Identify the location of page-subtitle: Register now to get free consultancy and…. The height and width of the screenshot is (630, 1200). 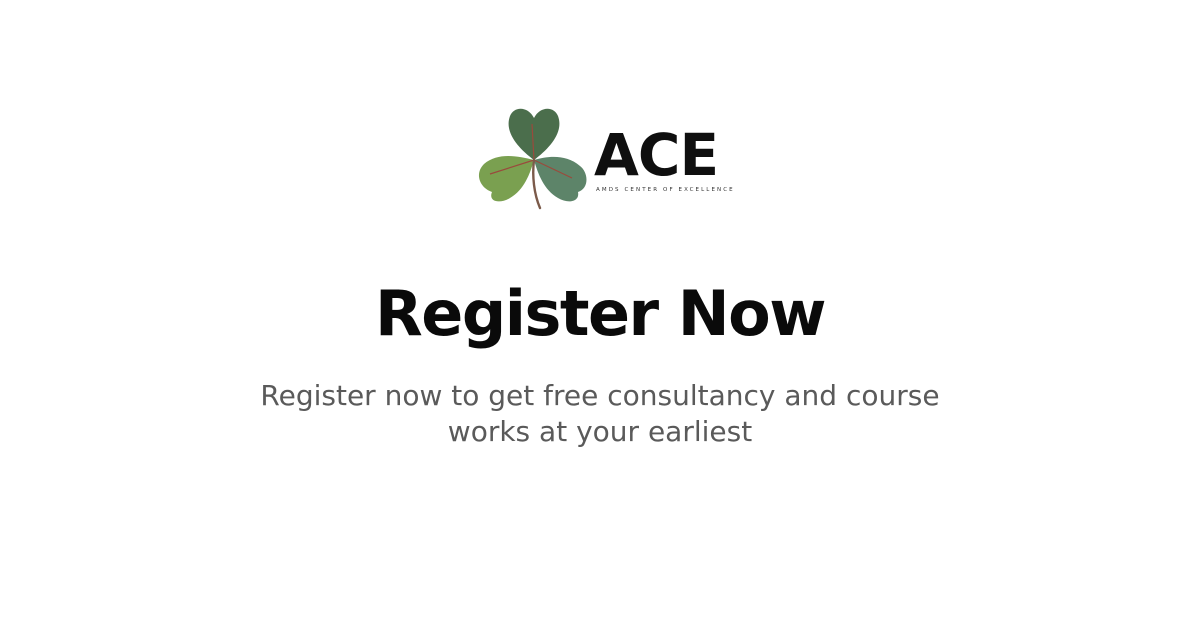
(600, 413).